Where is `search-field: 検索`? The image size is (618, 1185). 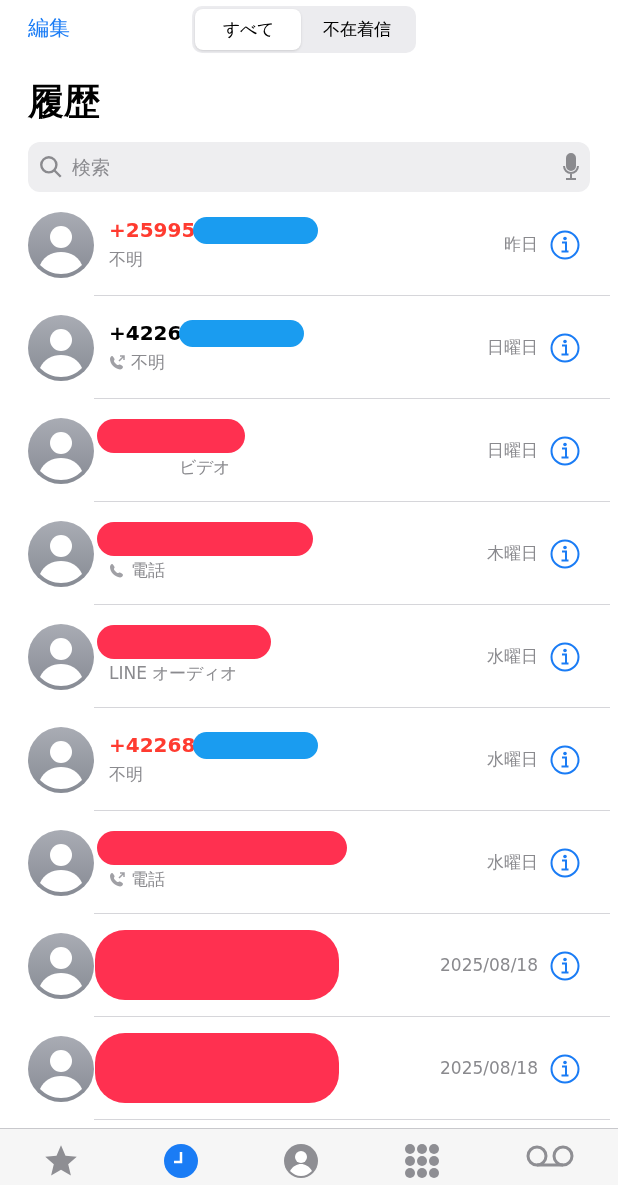 search-field: 検索 is located at coordinates (309, 167).